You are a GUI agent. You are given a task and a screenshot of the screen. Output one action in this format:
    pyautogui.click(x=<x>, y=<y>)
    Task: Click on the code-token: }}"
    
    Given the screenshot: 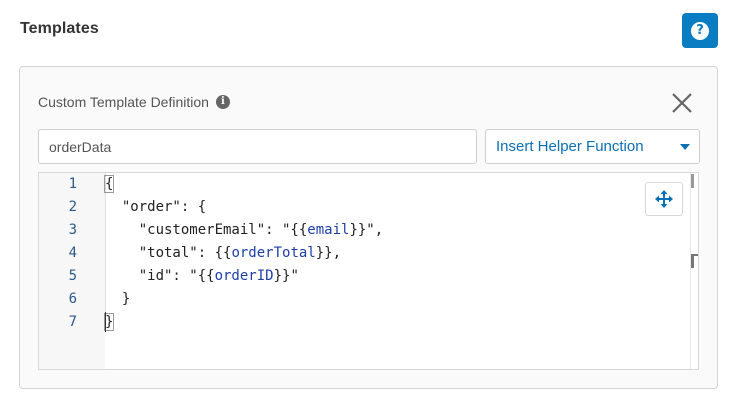 What is the action you would take?
    pyautogui.click(x=286, y=276)
    